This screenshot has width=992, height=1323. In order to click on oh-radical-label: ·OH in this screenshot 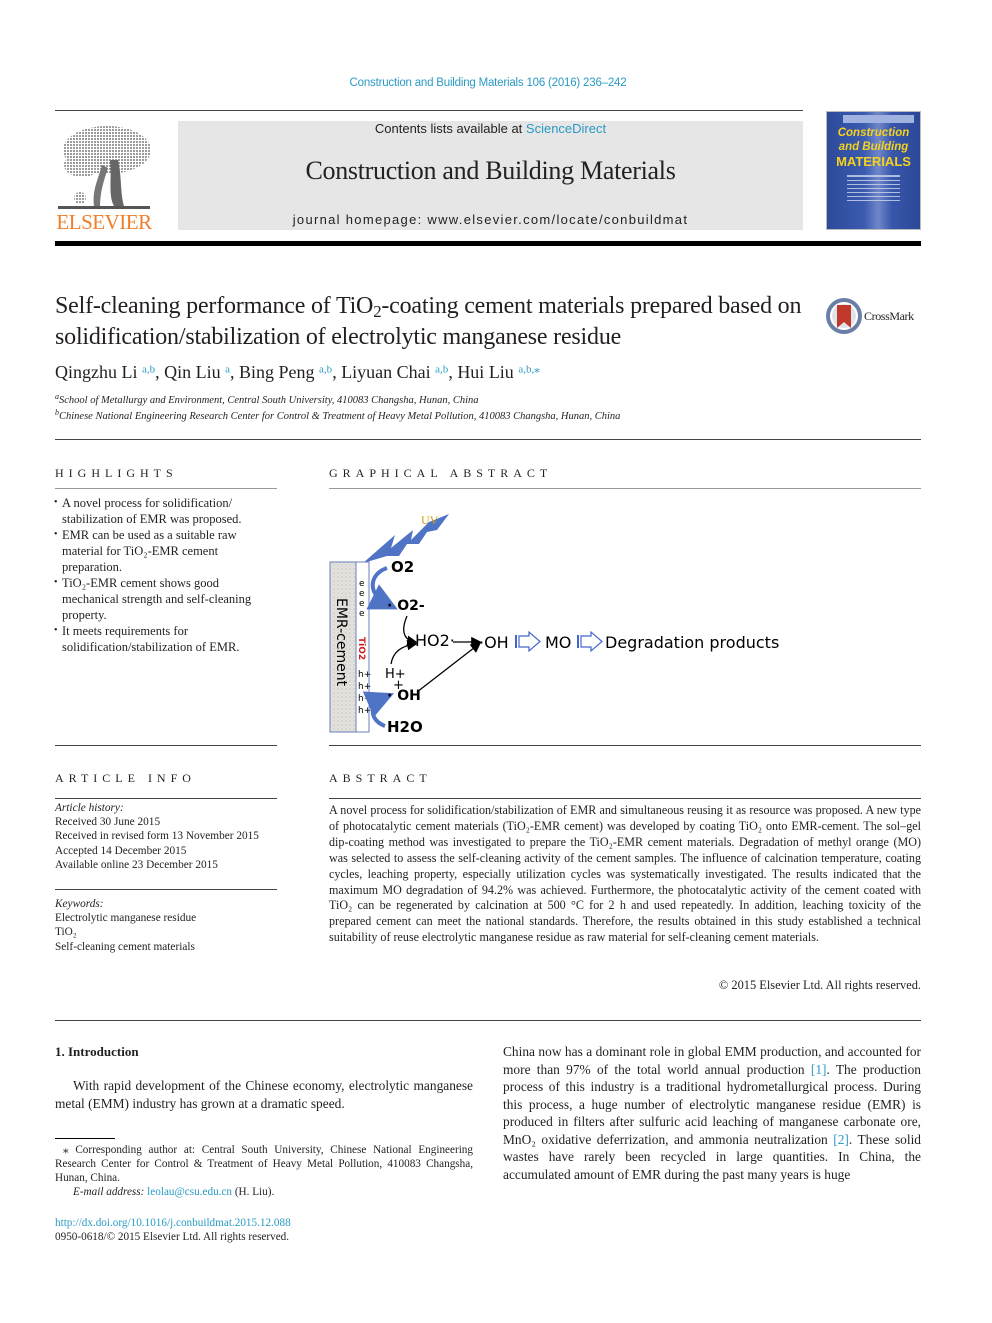, I will do `click(494, 642)`.